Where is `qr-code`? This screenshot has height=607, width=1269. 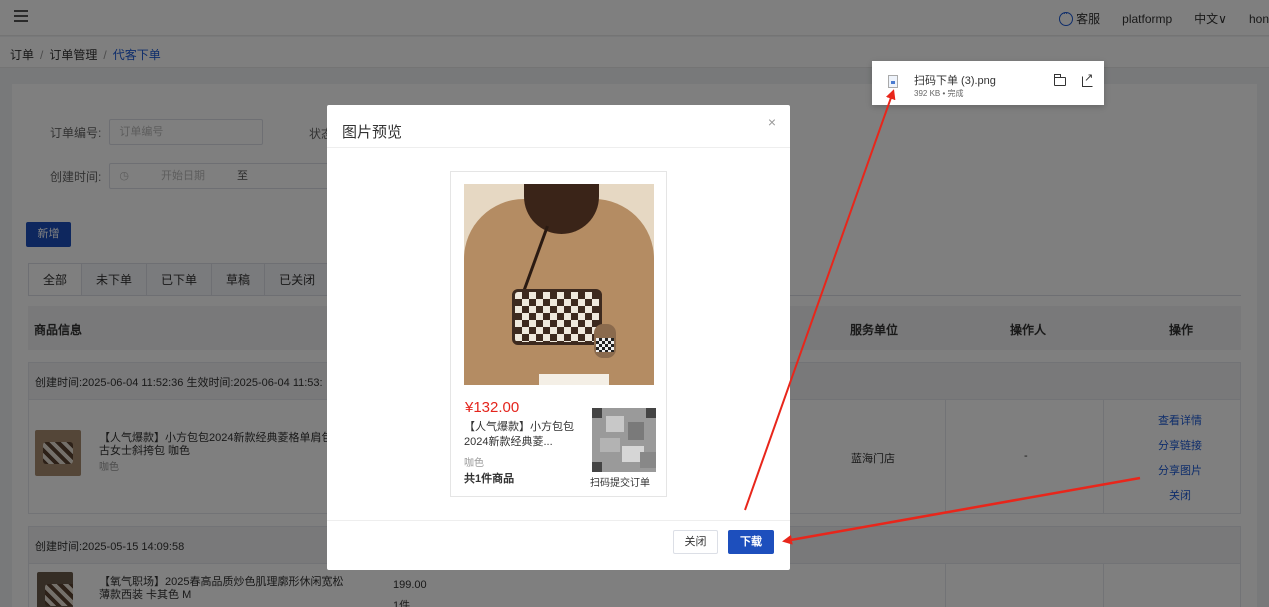 qr-code is located at coordinates (624, 440).